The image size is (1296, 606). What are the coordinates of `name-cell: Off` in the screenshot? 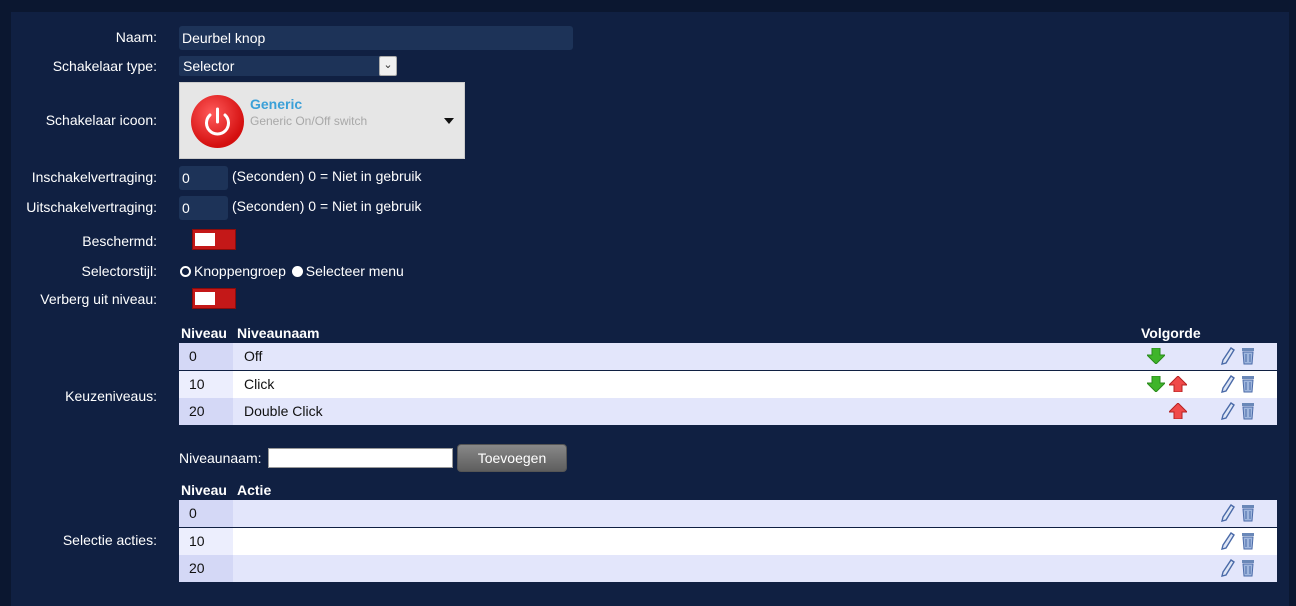 It's located at (253, 356).